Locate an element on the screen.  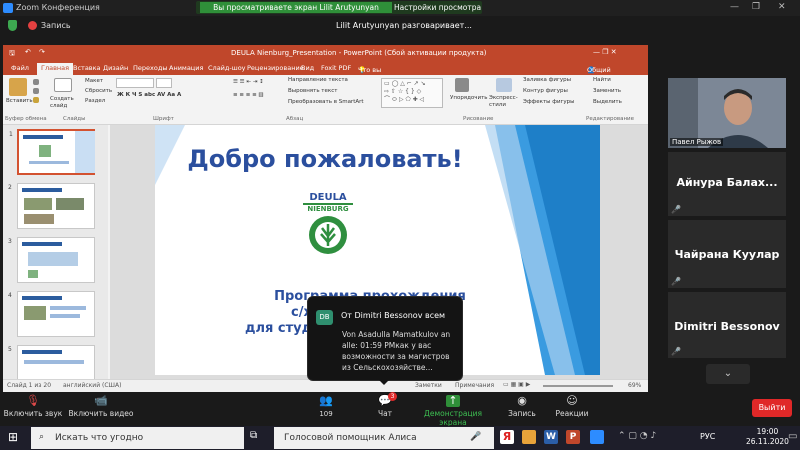
voice-assistant-bar: Голосовой помощник Алиса 🎤 is located at coordinates (384, 438).